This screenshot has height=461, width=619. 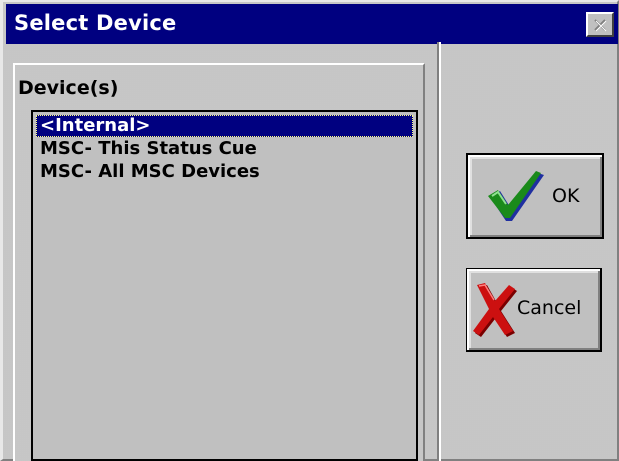 What do you see at coordinates (566, 196) in the screenshot?
I see `ok-label: OK` at bounding box center [566, 196].